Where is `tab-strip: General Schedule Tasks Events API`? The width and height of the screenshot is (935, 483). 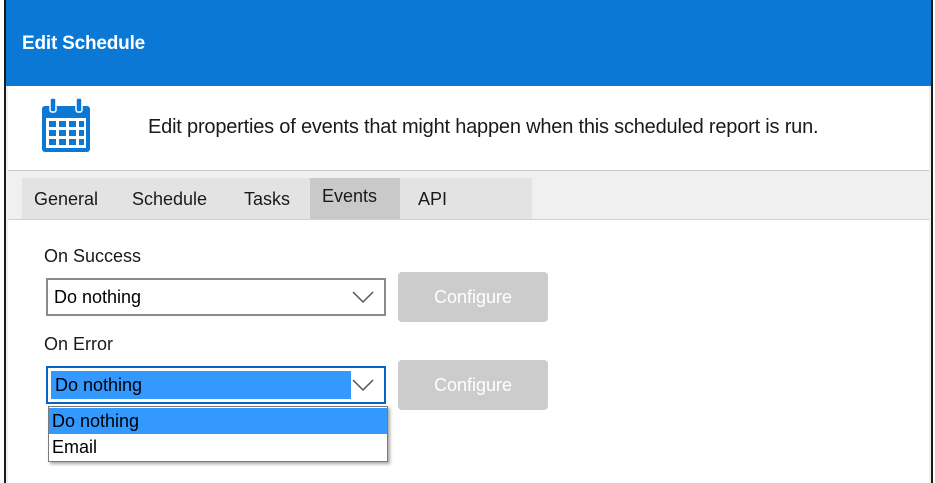 tab-strip: General Schedule Tasks Events API is located at coordinates (468, 198).